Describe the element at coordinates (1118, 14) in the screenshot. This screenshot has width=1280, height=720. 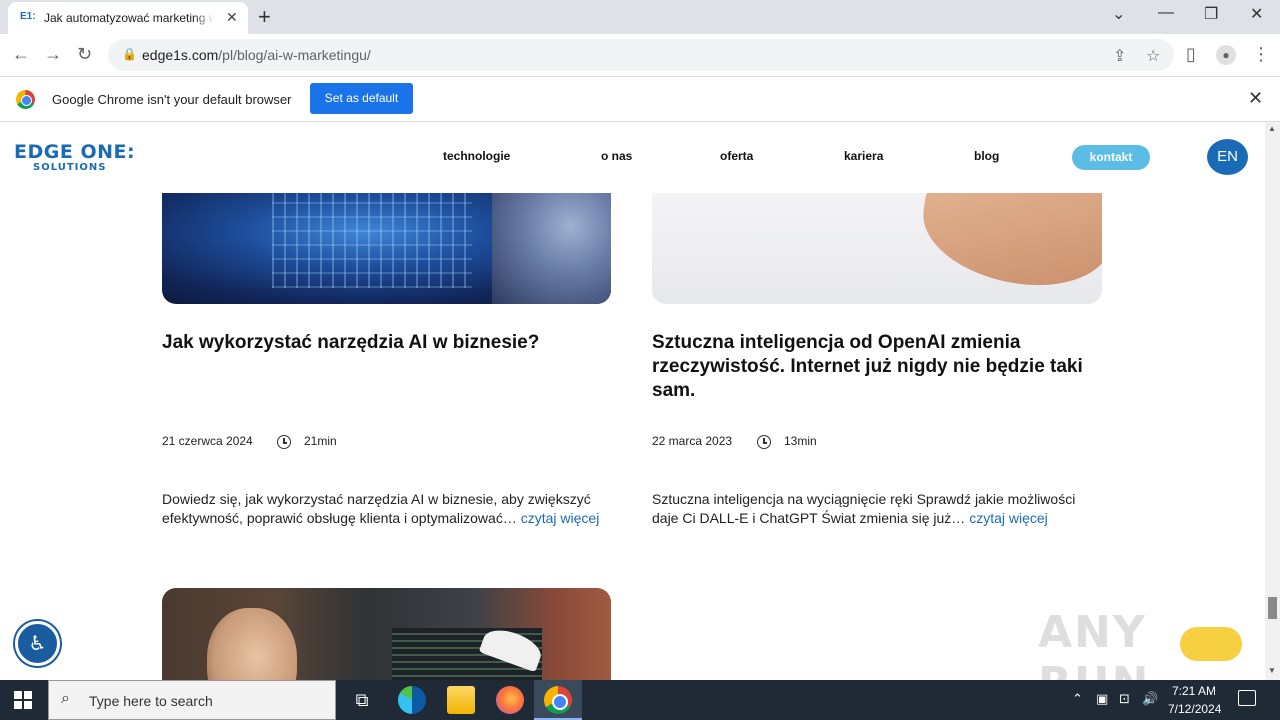
I see `tab-search-icon: ⌄` at that location.